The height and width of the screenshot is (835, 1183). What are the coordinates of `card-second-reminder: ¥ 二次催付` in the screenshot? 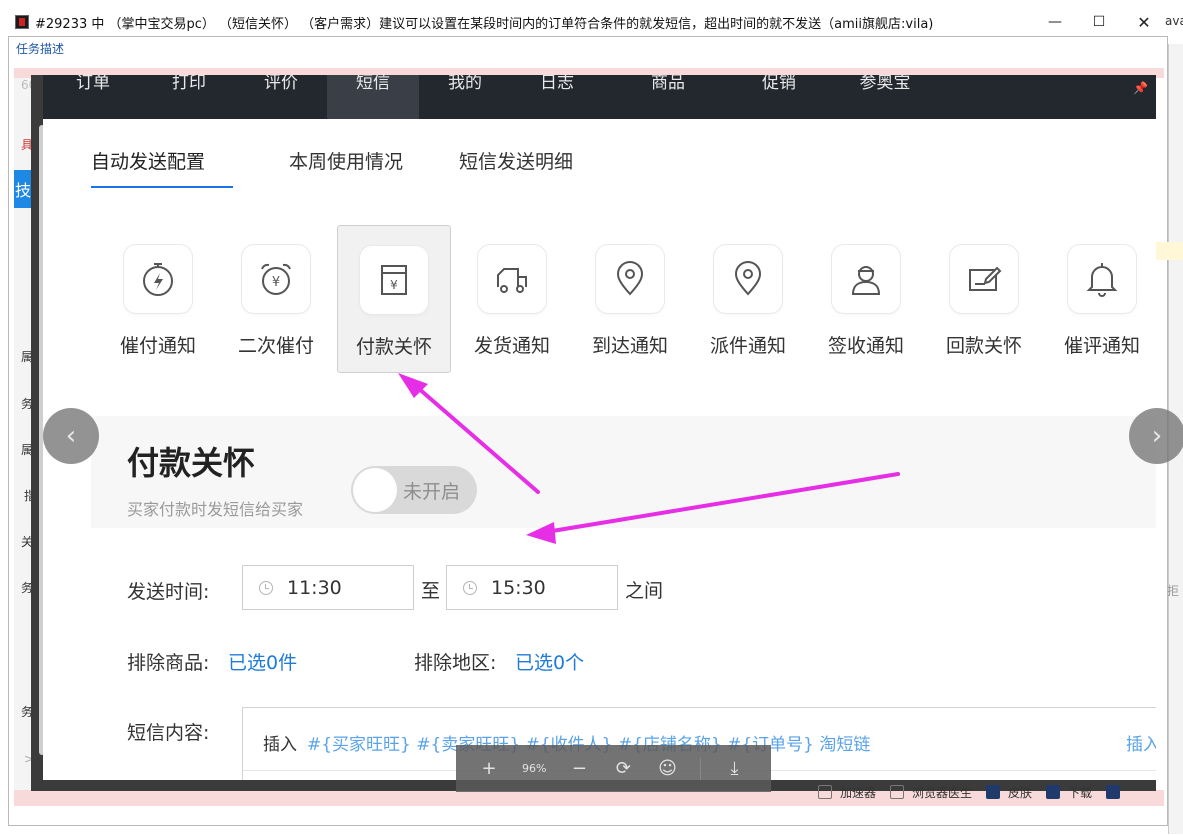 It's located at (276, 299).